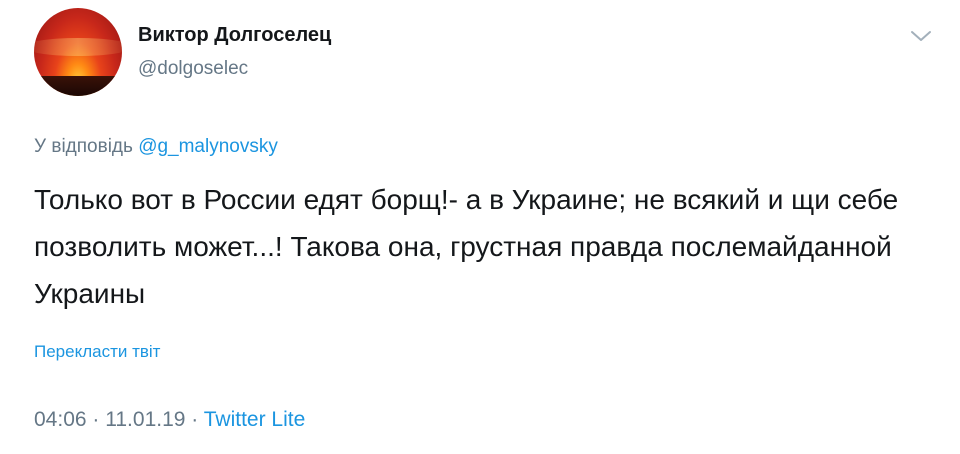  I want to click on author-handle: @dolgoselec, so click(193, 69).